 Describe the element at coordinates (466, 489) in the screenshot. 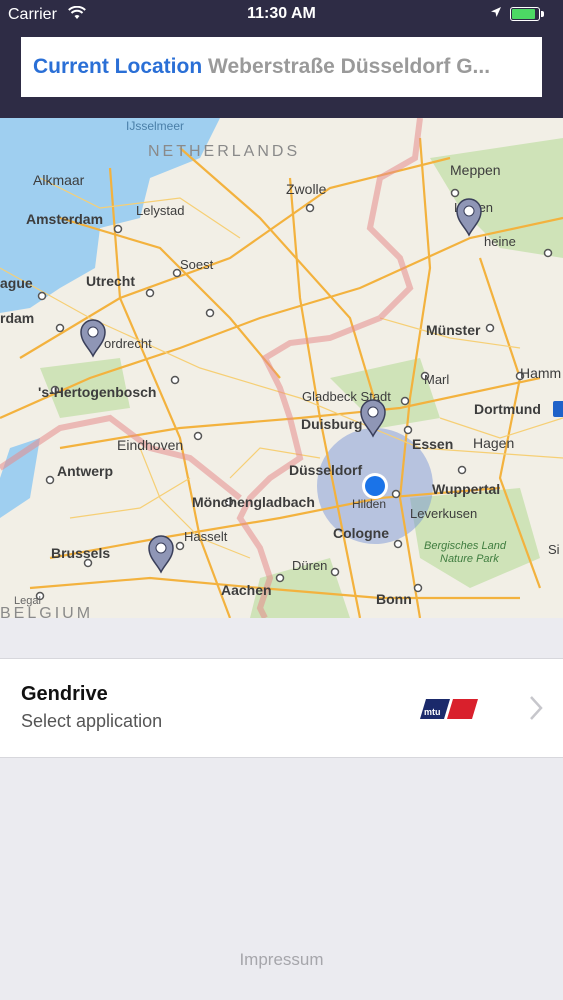

I see `map-label-wuppertal: Wuppertal` at that location.